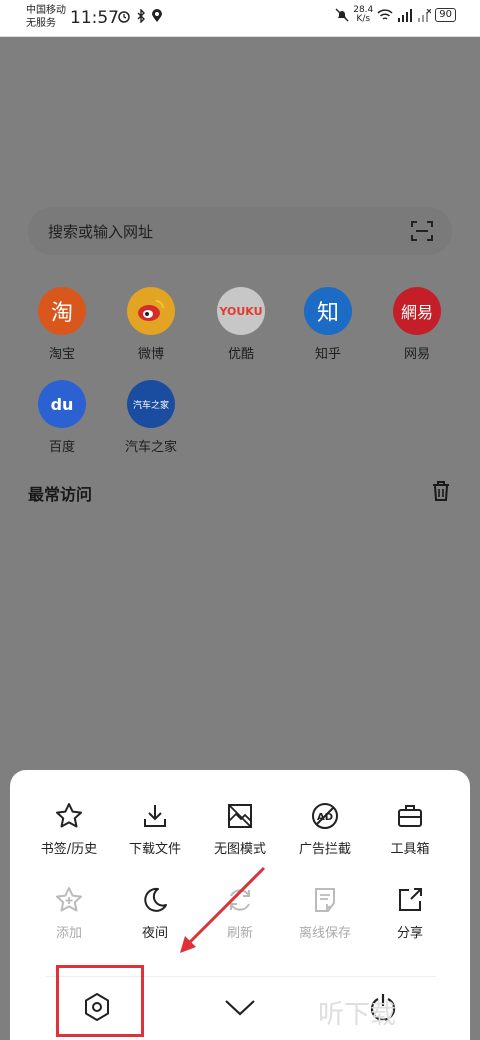  Describe the element at coordinates (239, 849) in the screenshot. I see `menu-label: 无图模式` at that location.